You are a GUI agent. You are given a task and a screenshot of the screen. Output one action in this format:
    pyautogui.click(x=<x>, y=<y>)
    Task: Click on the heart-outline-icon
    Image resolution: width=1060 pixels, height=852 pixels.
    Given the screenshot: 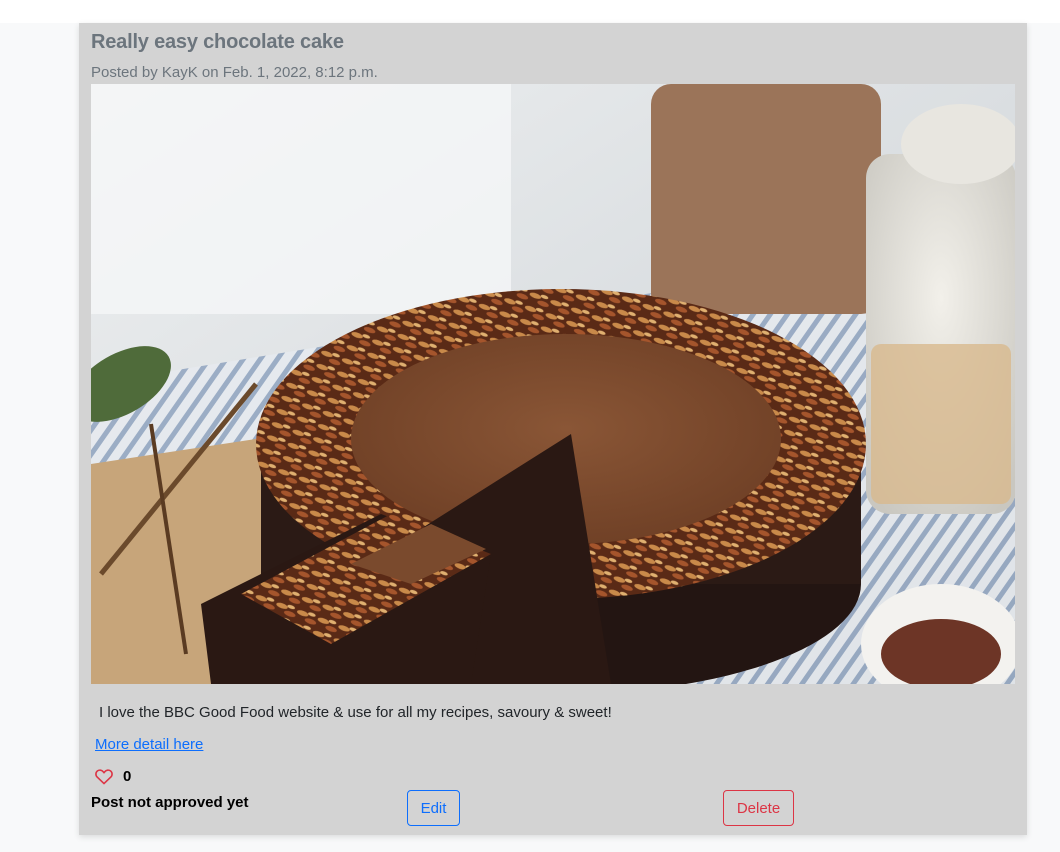 What is the action you would take?
    pyautogui.click(x=104, y=776)
    